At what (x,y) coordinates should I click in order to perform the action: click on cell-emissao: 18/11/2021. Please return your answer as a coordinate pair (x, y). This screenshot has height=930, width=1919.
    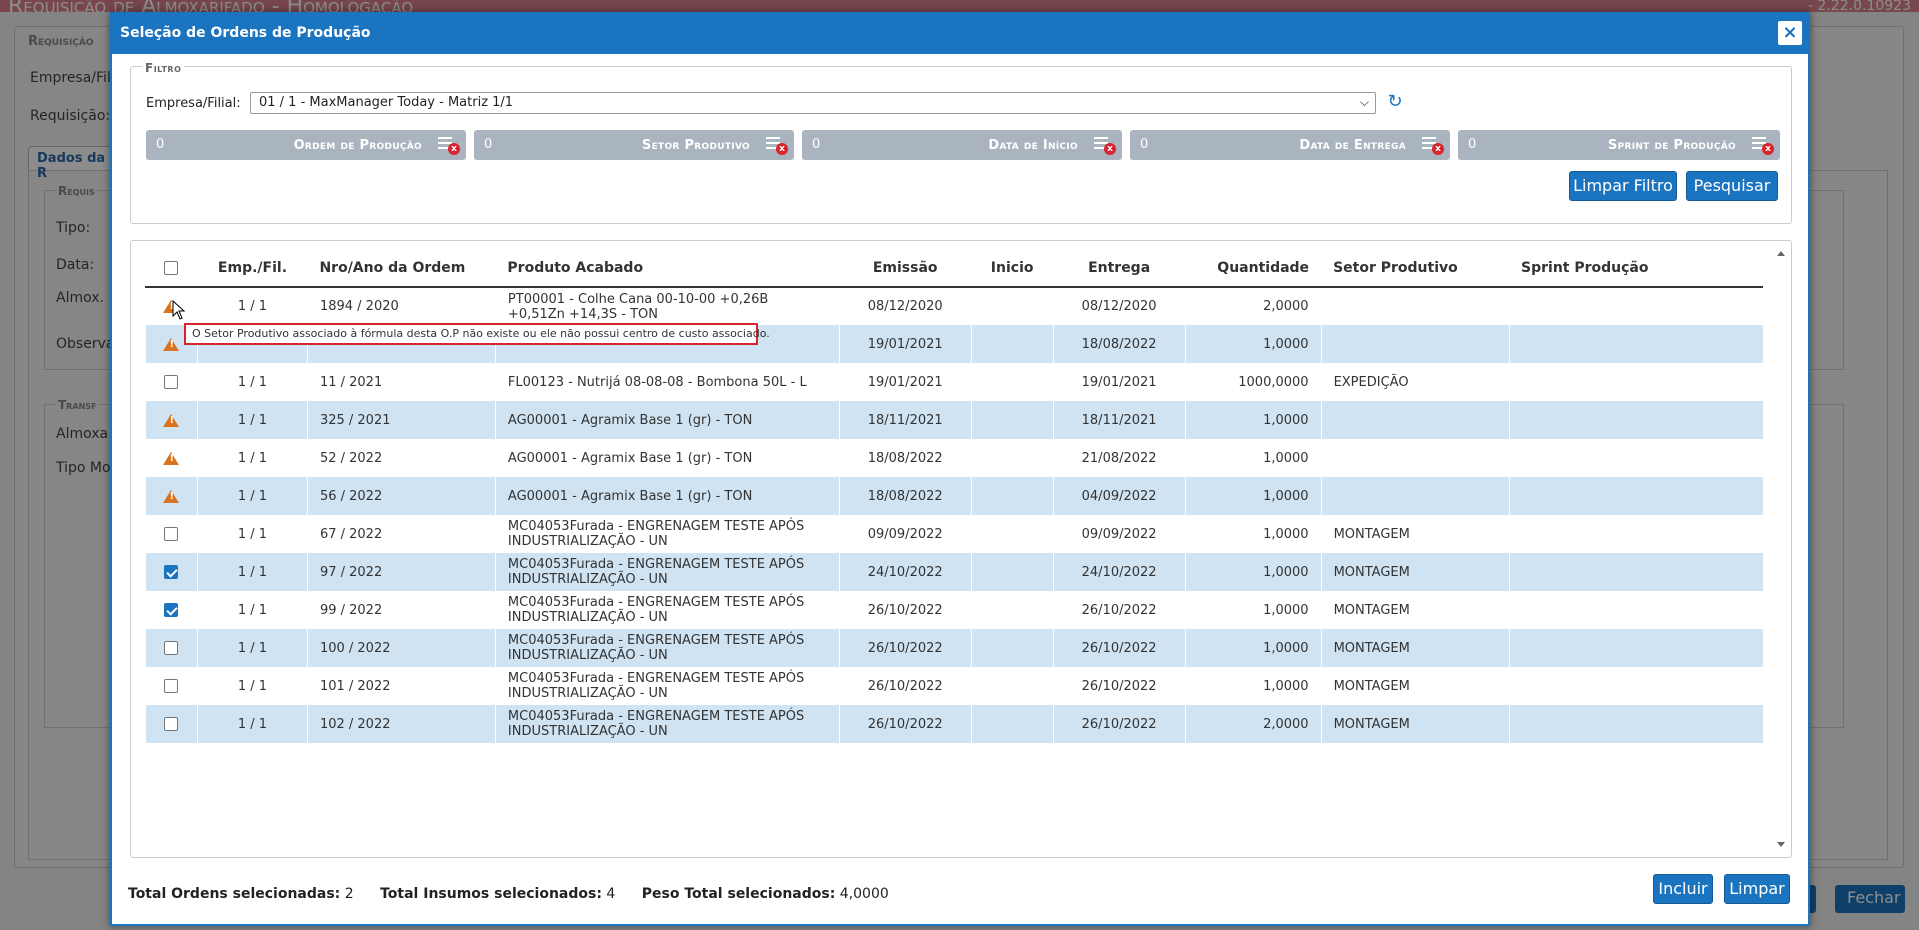
    Looking at the image, I should click on (905, 420).